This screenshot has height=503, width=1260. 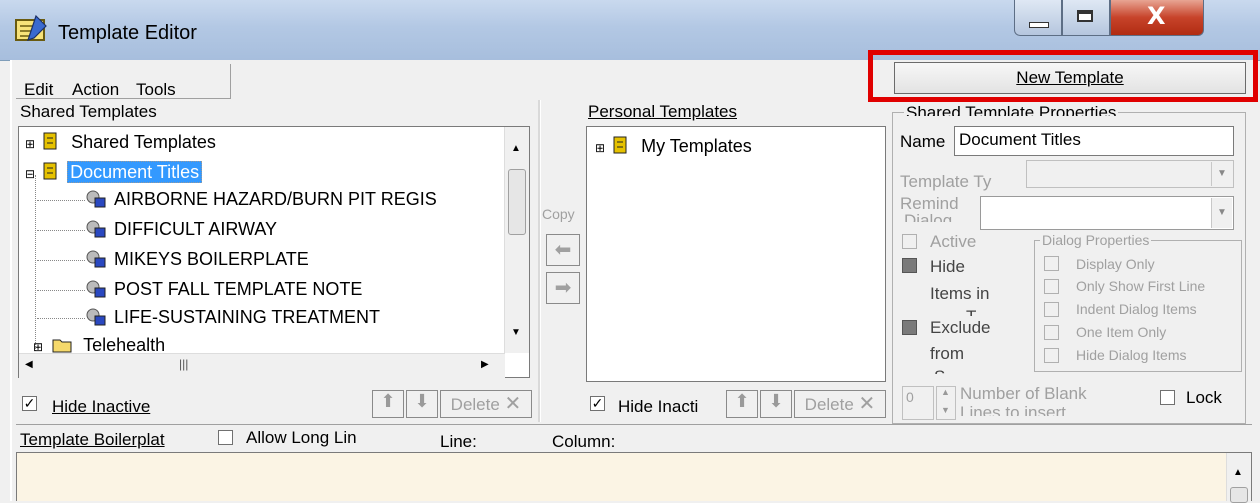 I want to click on folder-cabinet-icon, so click(x=50, y=171).